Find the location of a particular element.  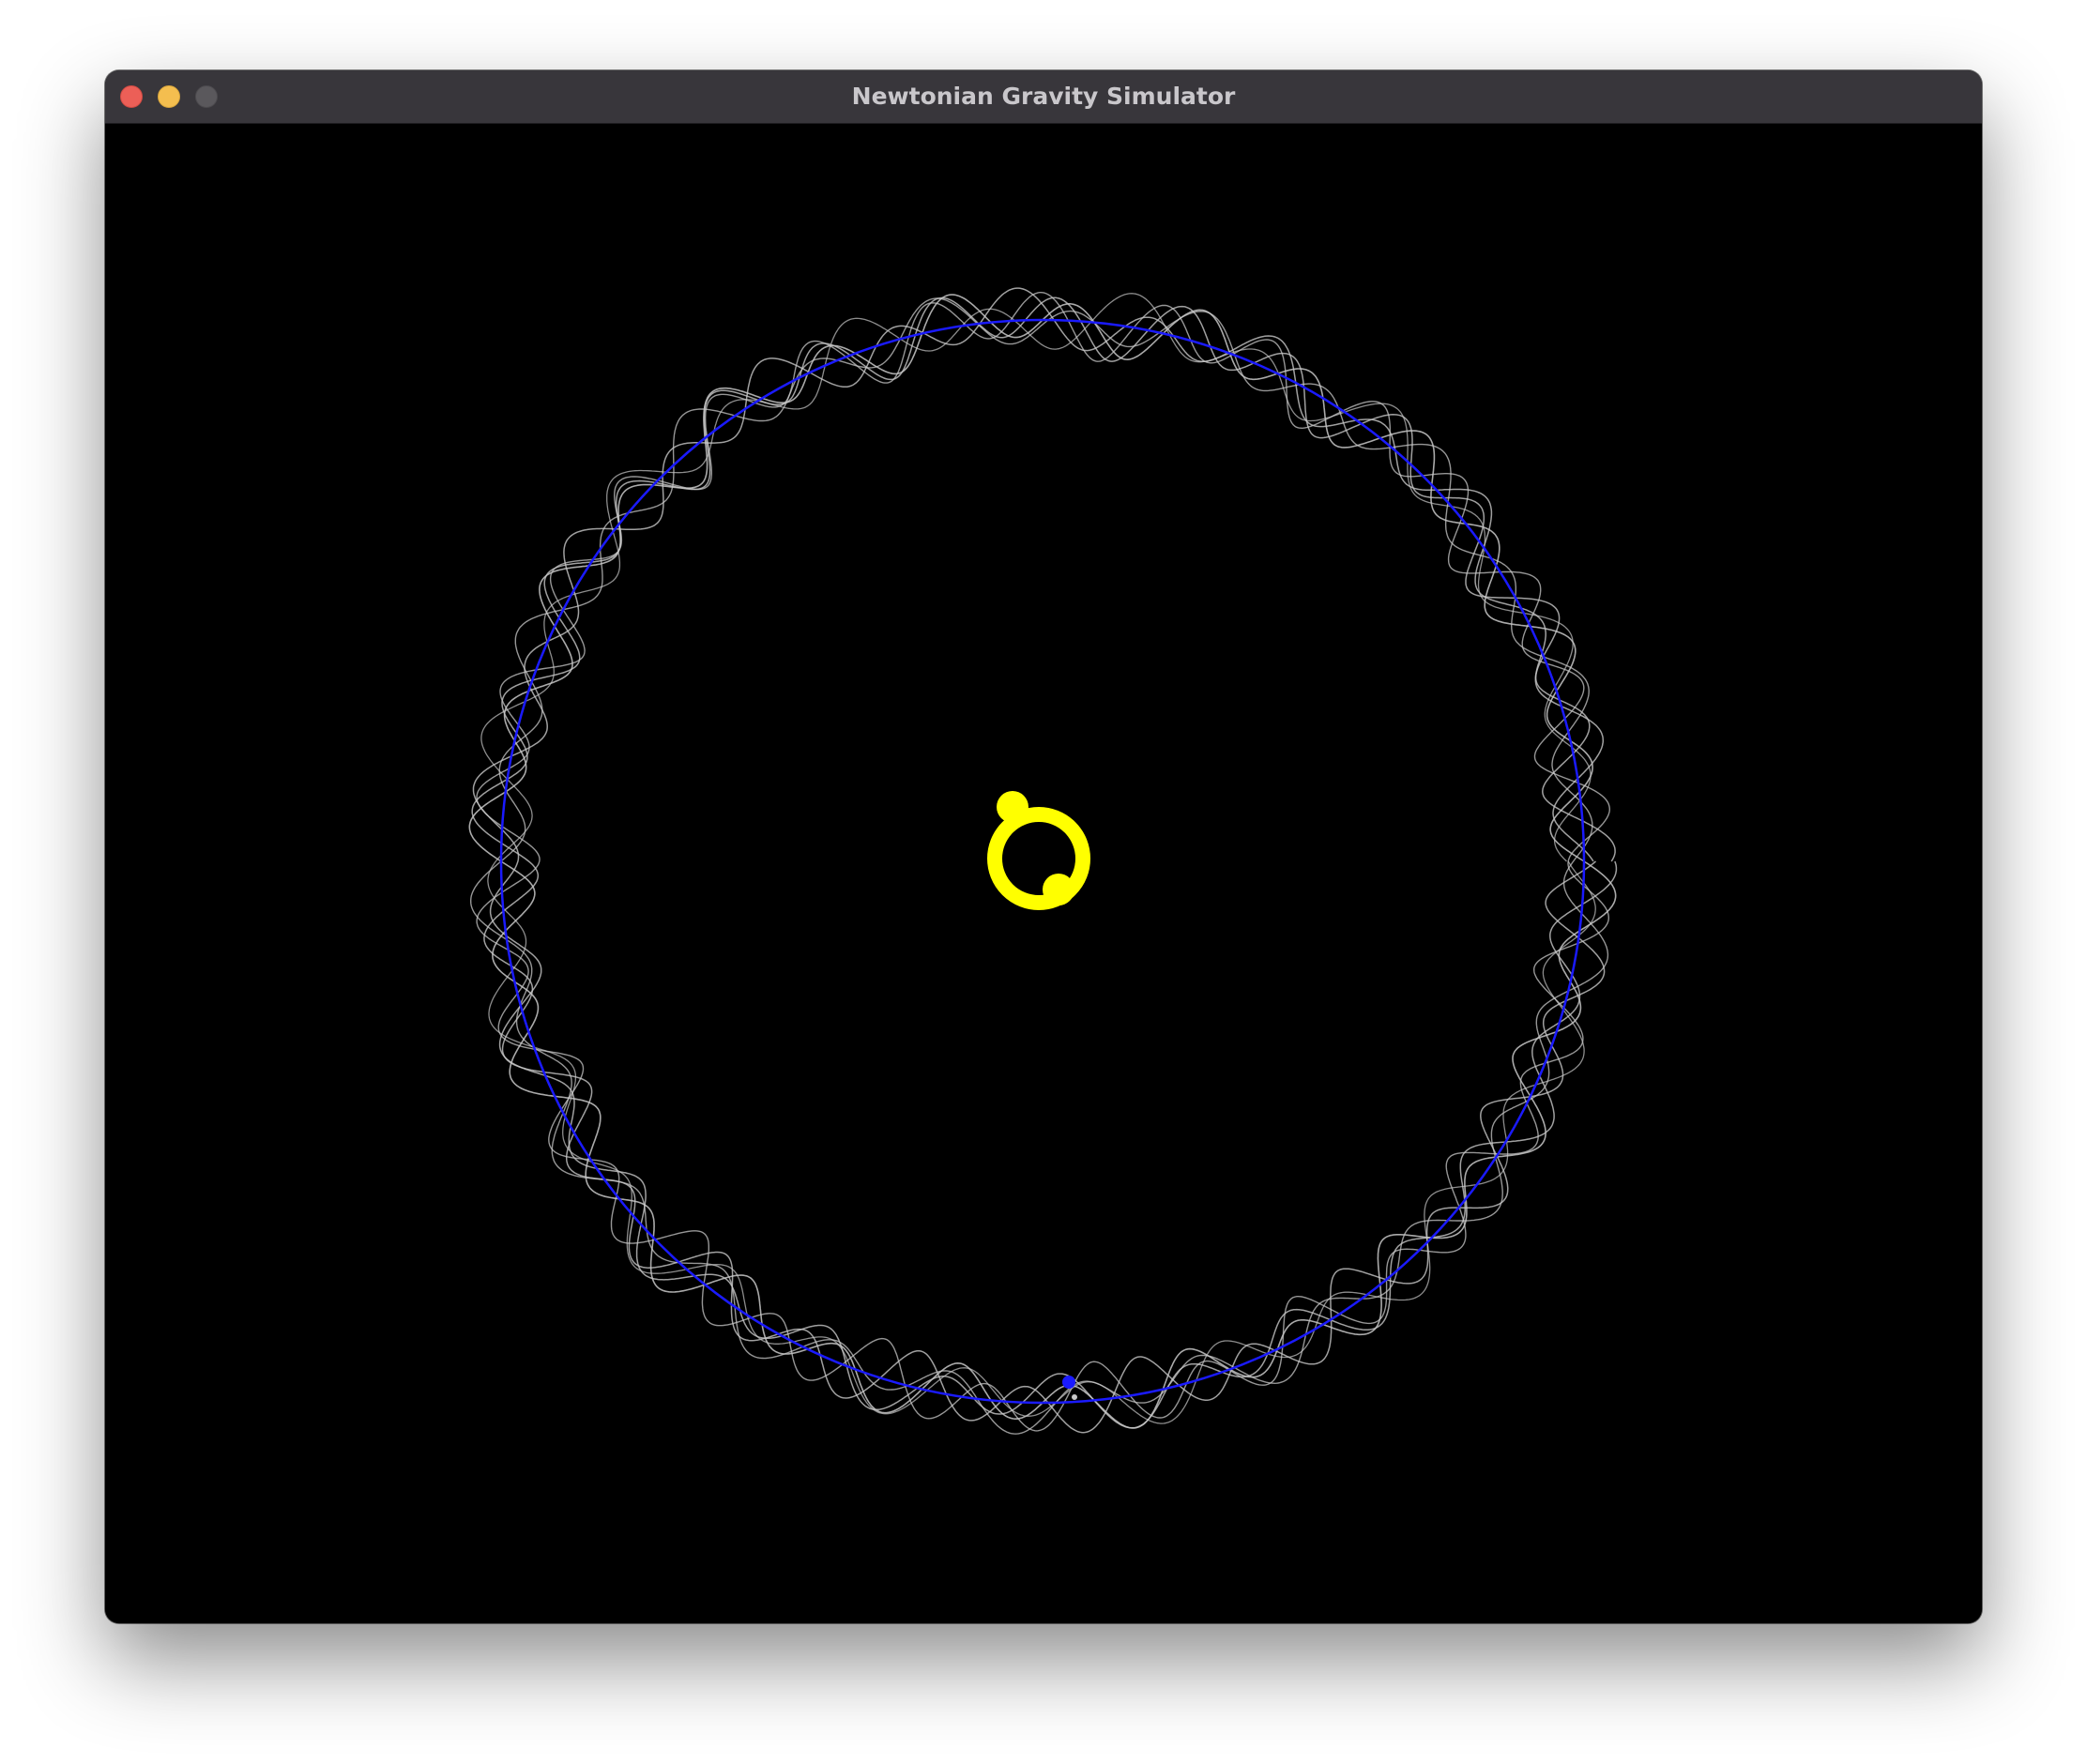

window-title: Newtonian Gravity Simulator is located at coordinates (1043, 96).